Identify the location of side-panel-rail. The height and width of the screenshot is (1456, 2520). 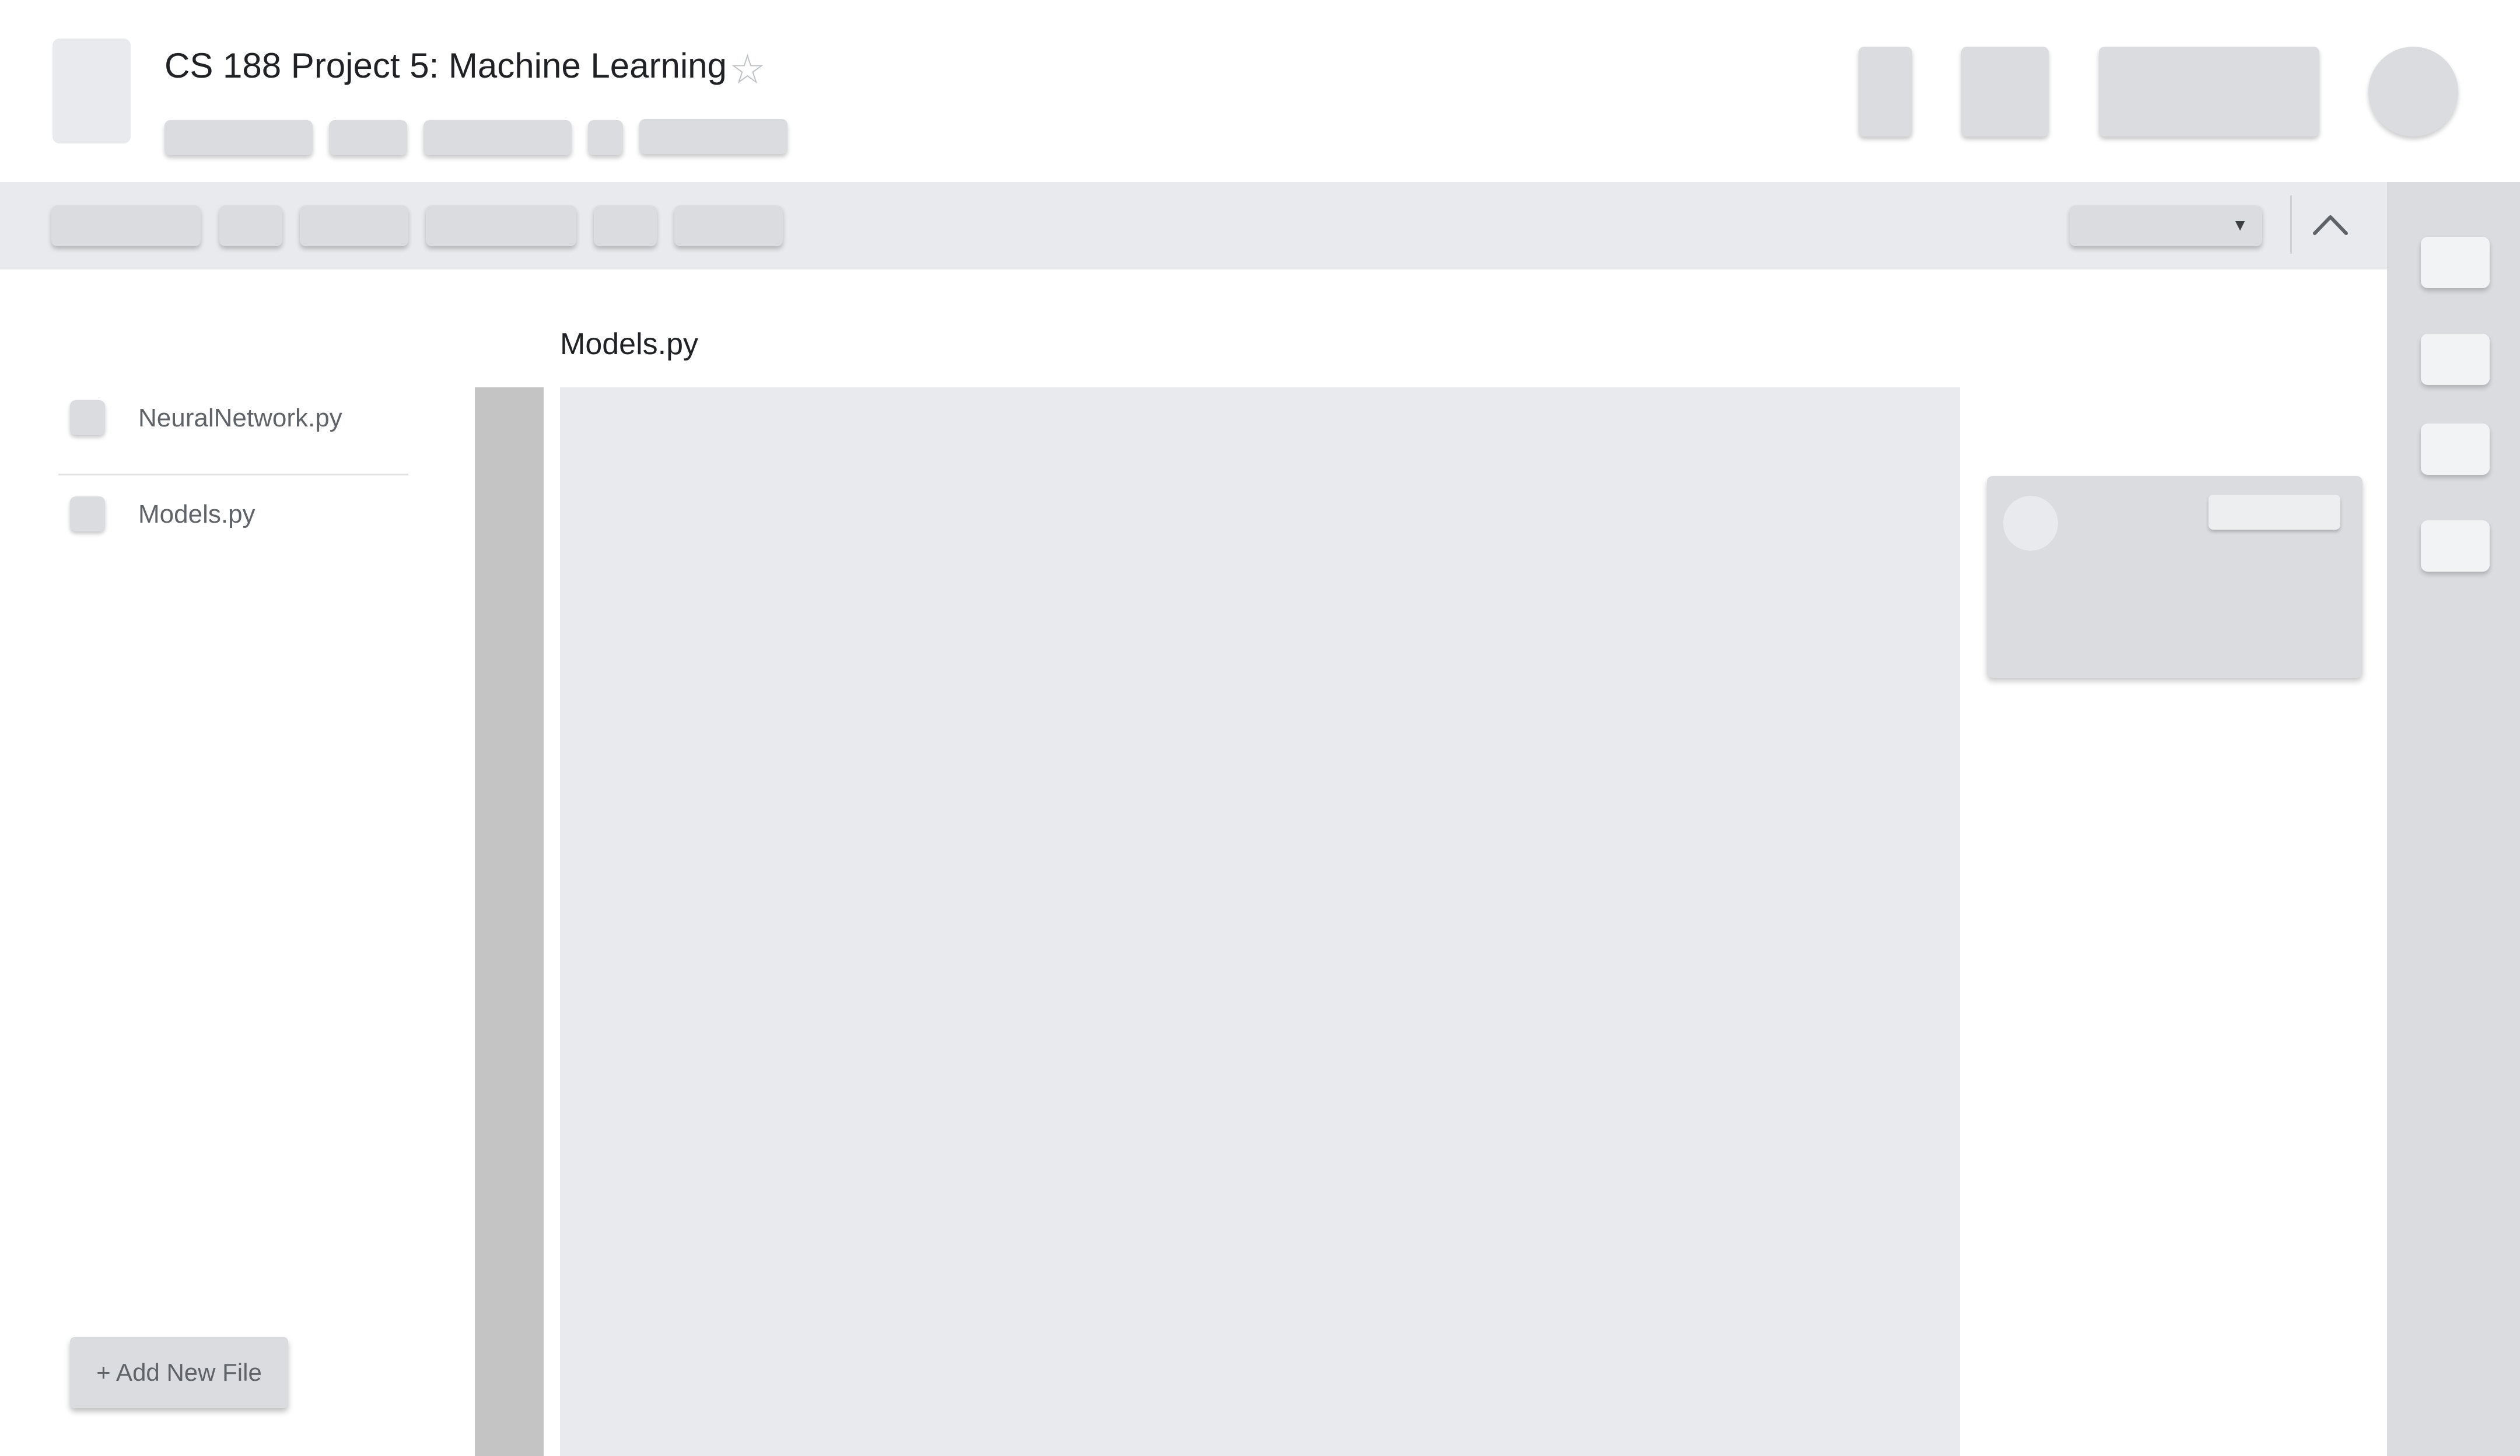
(2453, 819).